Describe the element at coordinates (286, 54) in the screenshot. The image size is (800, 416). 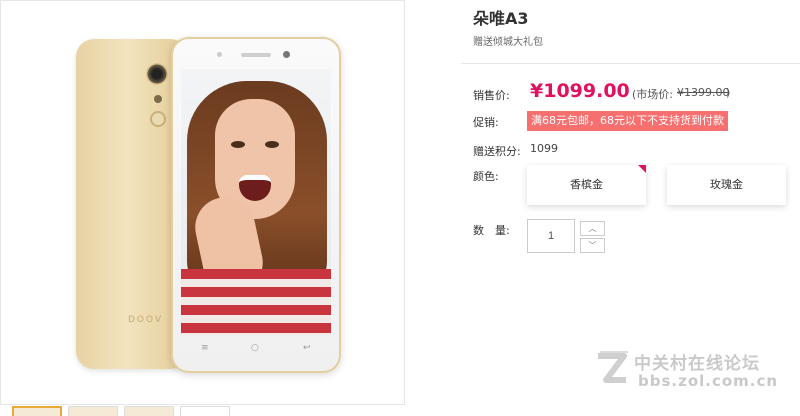
I see `front-camera` at that location.